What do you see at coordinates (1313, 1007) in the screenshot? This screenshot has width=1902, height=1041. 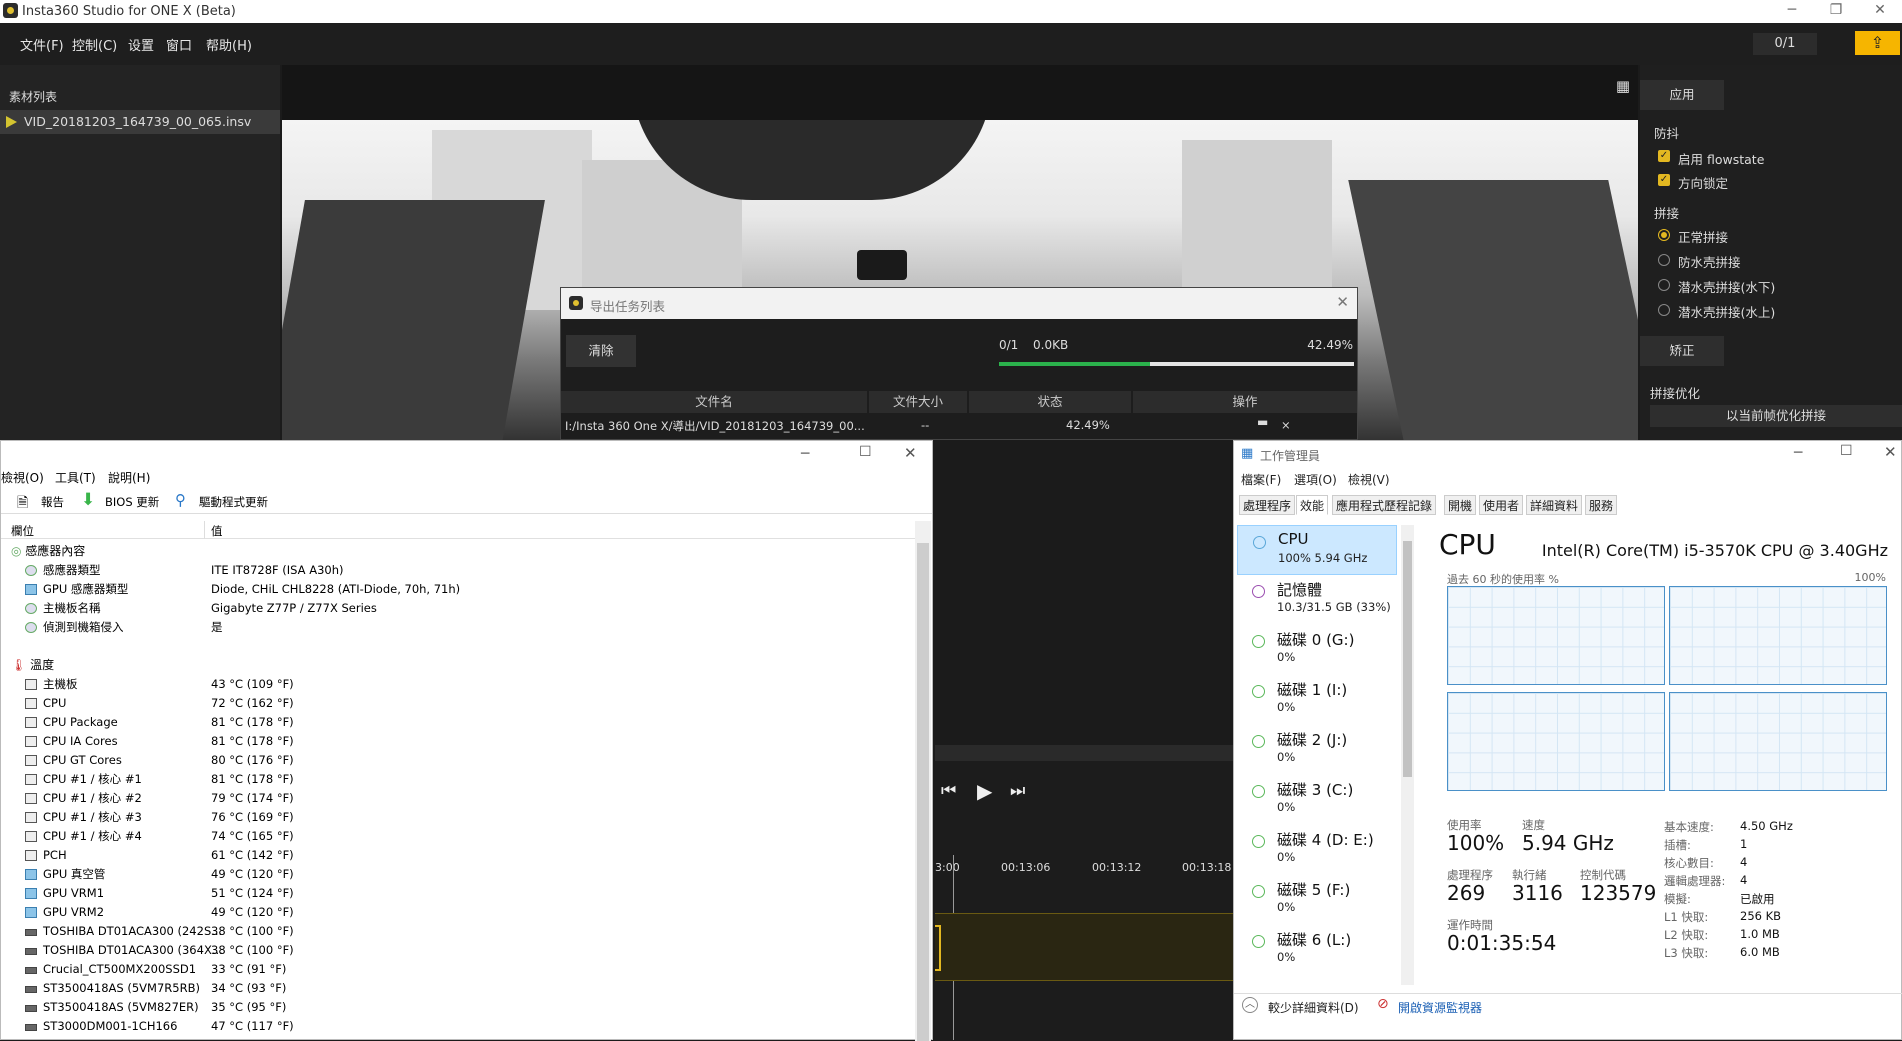 I see `fewer-details-button: 較少詳細資料(D)` at bounding box center [1313, 1007].